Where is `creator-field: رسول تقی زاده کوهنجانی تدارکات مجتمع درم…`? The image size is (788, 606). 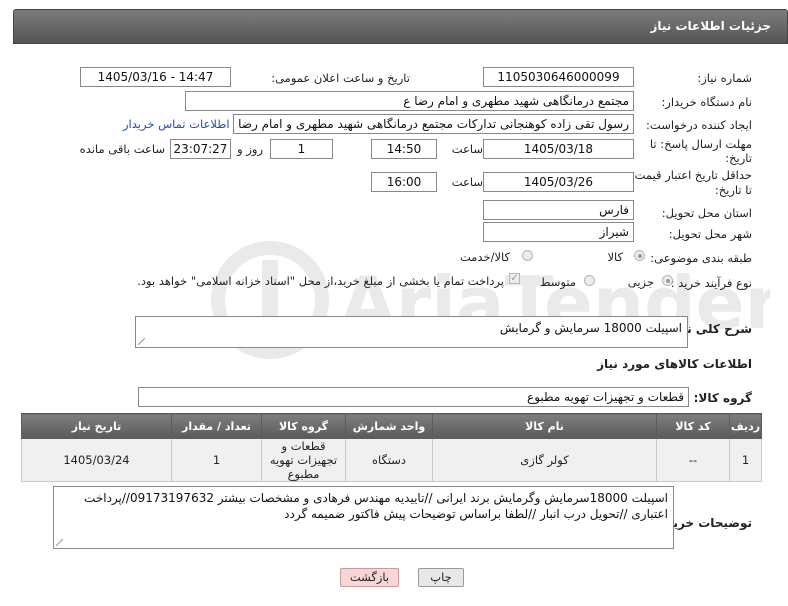 creator-field: رسول تقی زاده کوهنجانی تدارکات مجتمع درم… is located at coordinates (433, 124).